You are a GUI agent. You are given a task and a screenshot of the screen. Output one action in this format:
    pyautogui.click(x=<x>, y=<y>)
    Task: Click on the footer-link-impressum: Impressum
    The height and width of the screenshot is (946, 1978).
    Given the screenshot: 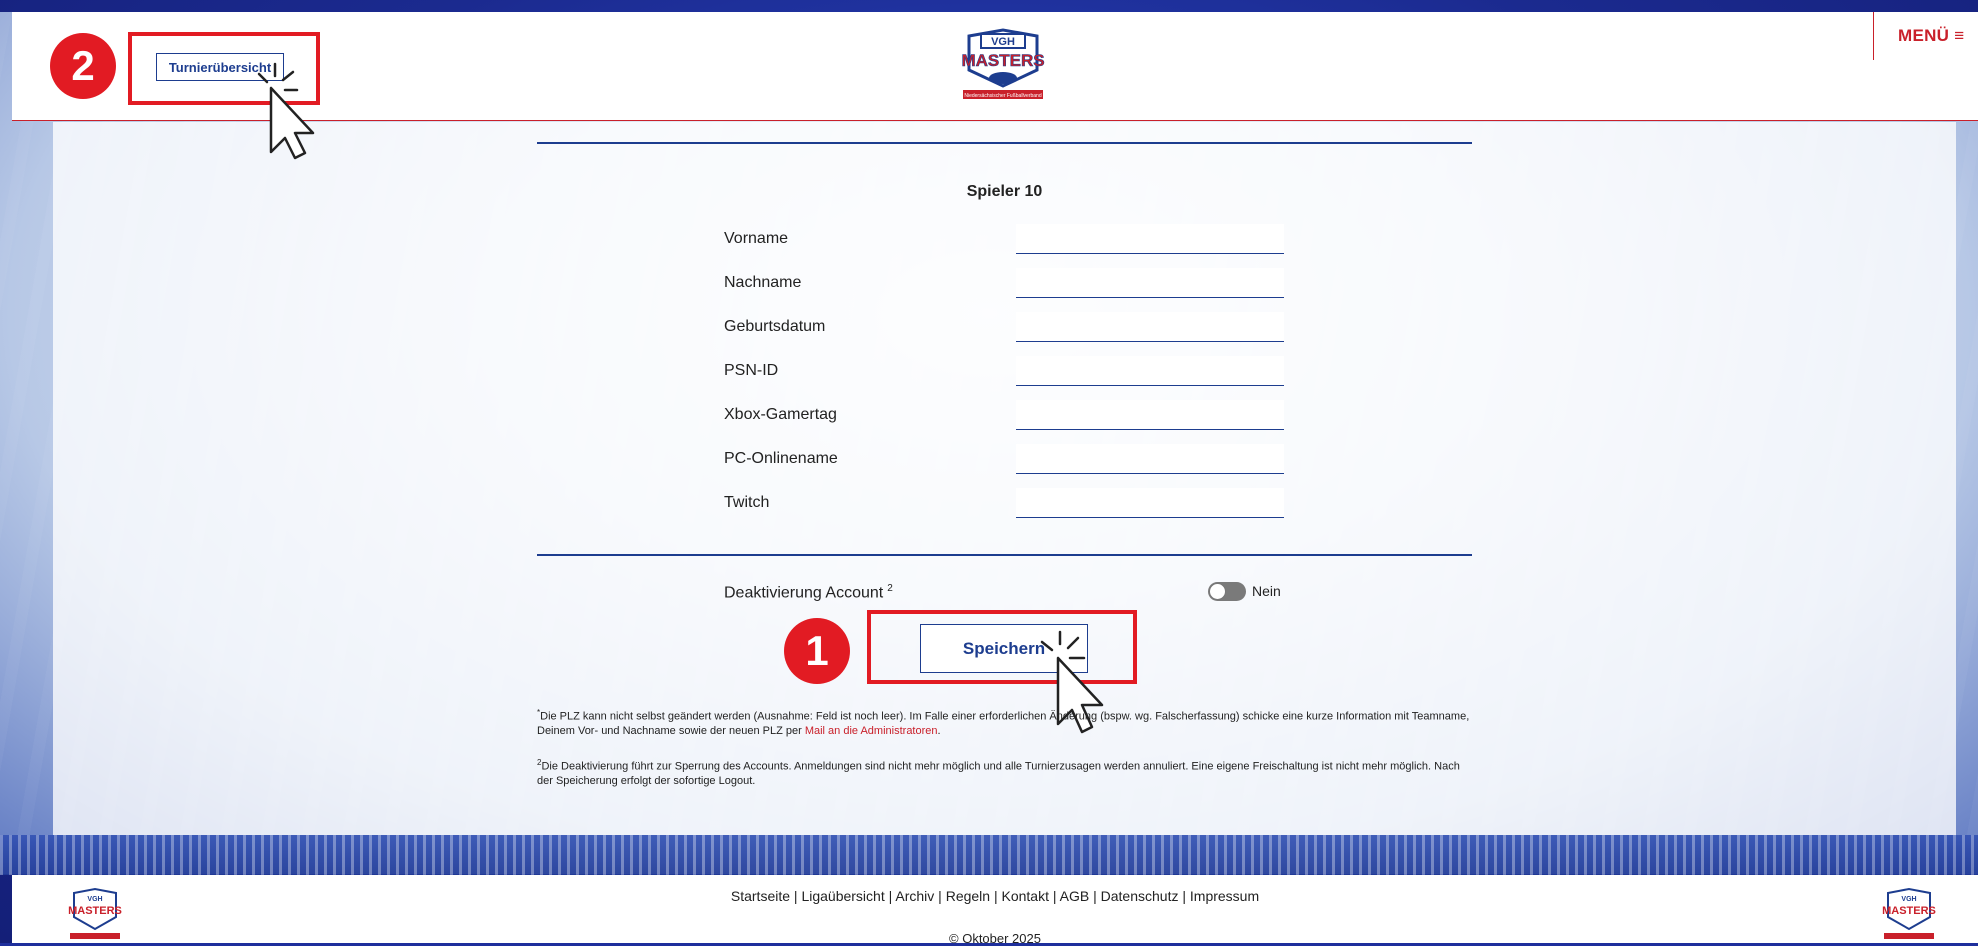 What is the action you would take?
    pyautogui.click(x=1224, y=896)
    